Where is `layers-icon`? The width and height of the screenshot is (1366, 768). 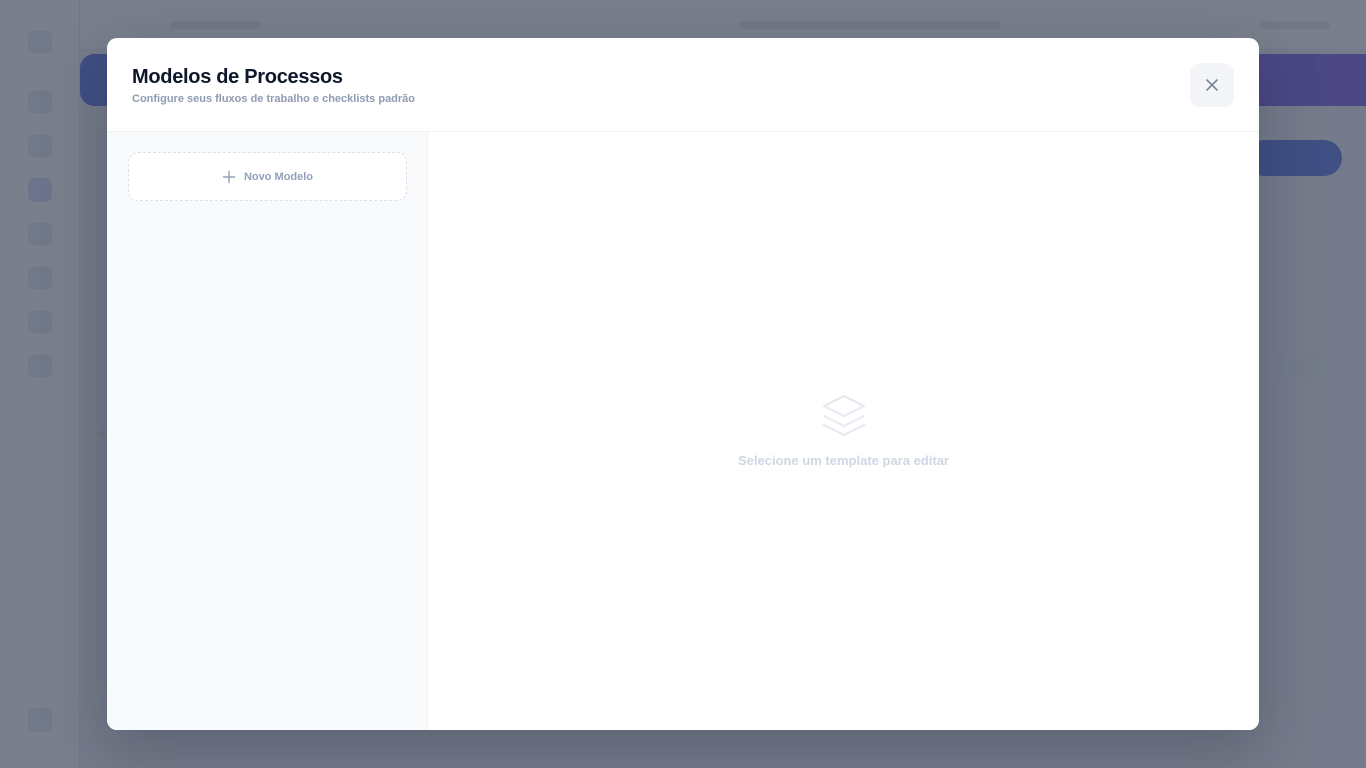
layers-icon is located at coordinates (843, 415).